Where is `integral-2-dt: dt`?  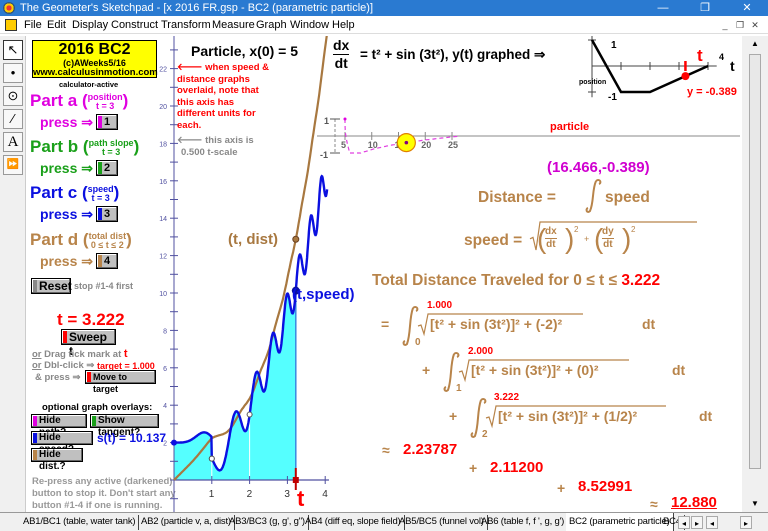
integral-2-dt: dt is located at coordinates (679, 370).